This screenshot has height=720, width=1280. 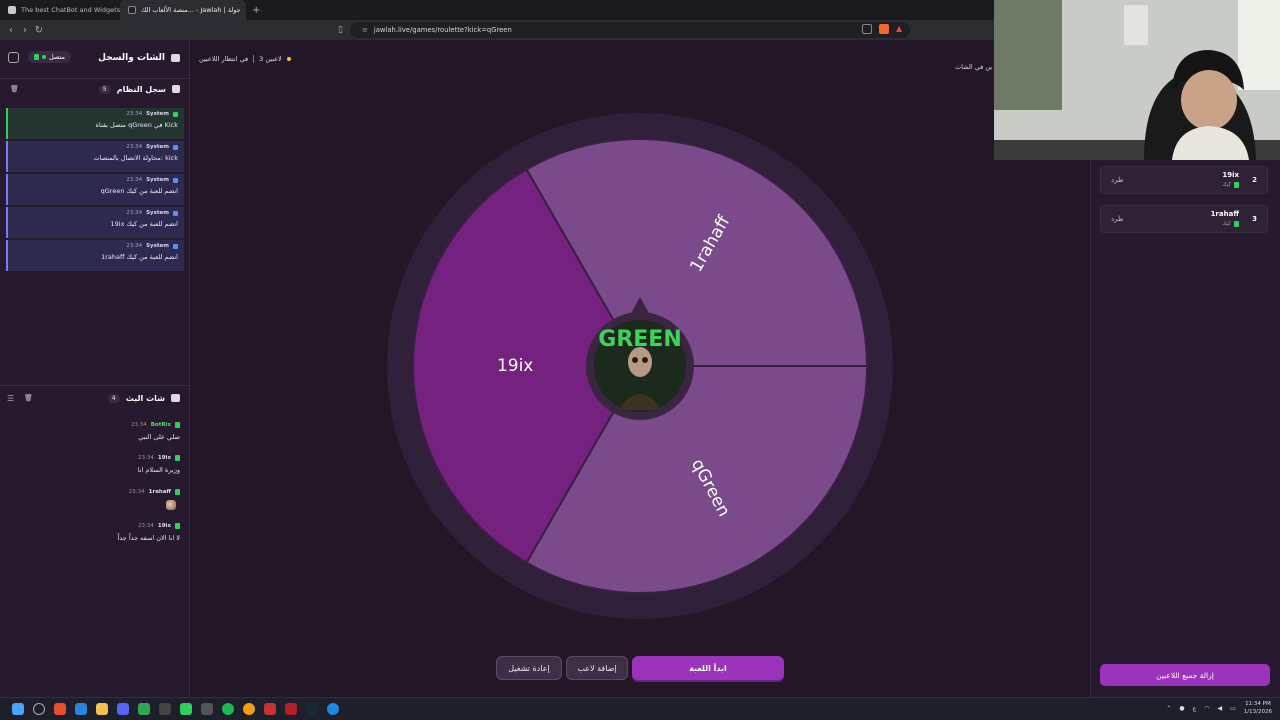 I want to click on browser-tab-chatbot: The best ChatBot and Widgets for Ki... ×, so click(x=60, y=10).